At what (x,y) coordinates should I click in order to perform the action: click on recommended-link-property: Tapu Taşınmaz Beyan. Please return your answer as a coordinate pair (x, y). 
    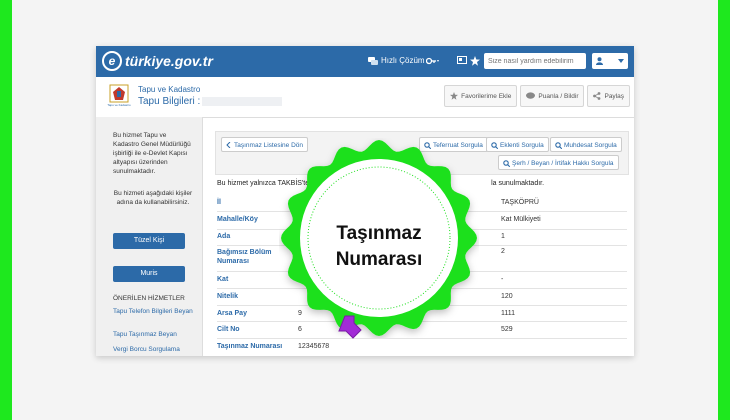
    Looking at the image, I should click on (153, 334).